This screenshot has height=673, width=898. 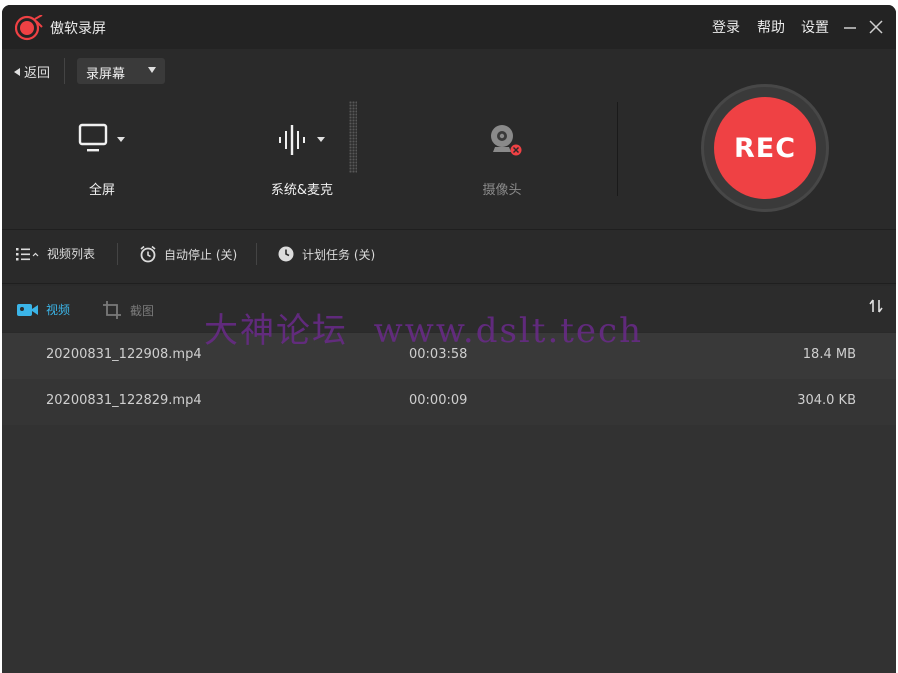 I want to click on video-list-label: 视频列表, so click(x=71, y=254).